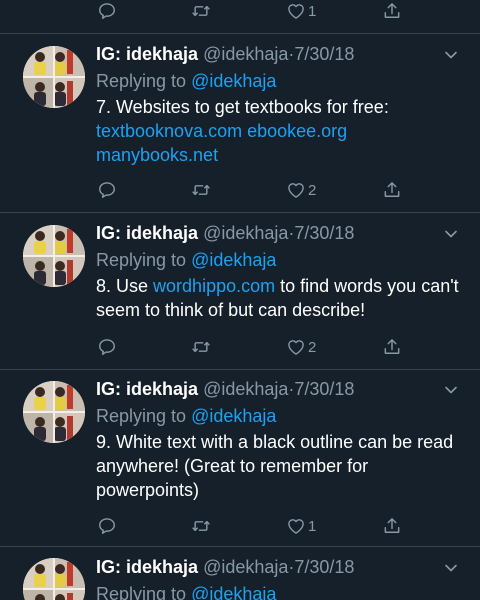 This screenshot has width=480, height=600. What do you see at coordinates (214, 286) in the screenshot?
I see `tweet-link: wordhippo.com` at bounding box center [214, 286].